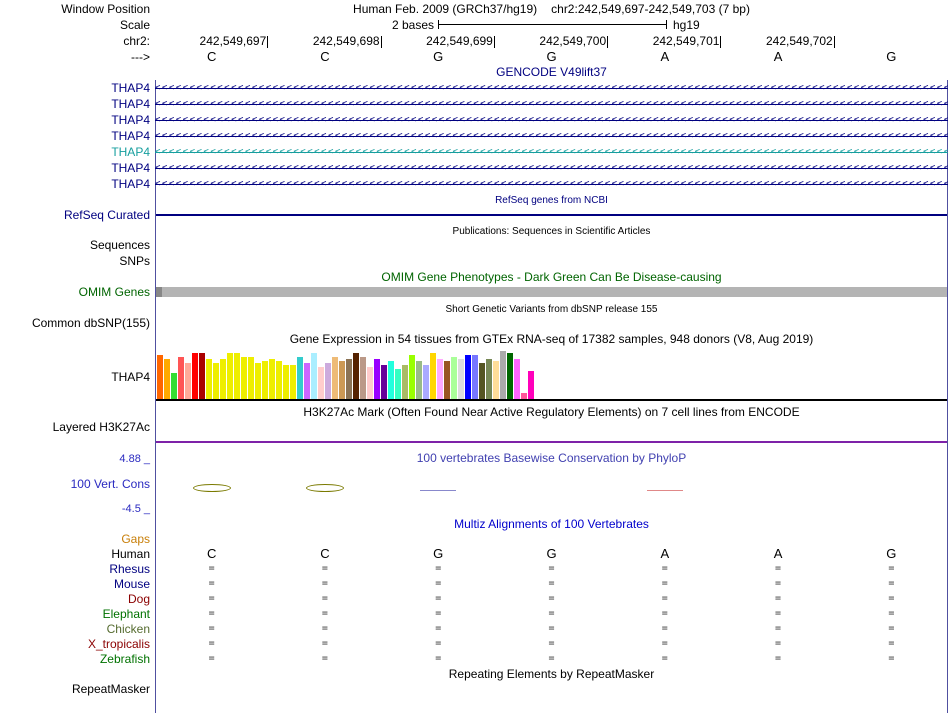 This screenshot has height=713, width=950. What do you see at coordinates (75, 644) in the screenshot?
I see `multiz-row-label-x-tropicalis: X_tropicalis` at bounding box center [75, 644].